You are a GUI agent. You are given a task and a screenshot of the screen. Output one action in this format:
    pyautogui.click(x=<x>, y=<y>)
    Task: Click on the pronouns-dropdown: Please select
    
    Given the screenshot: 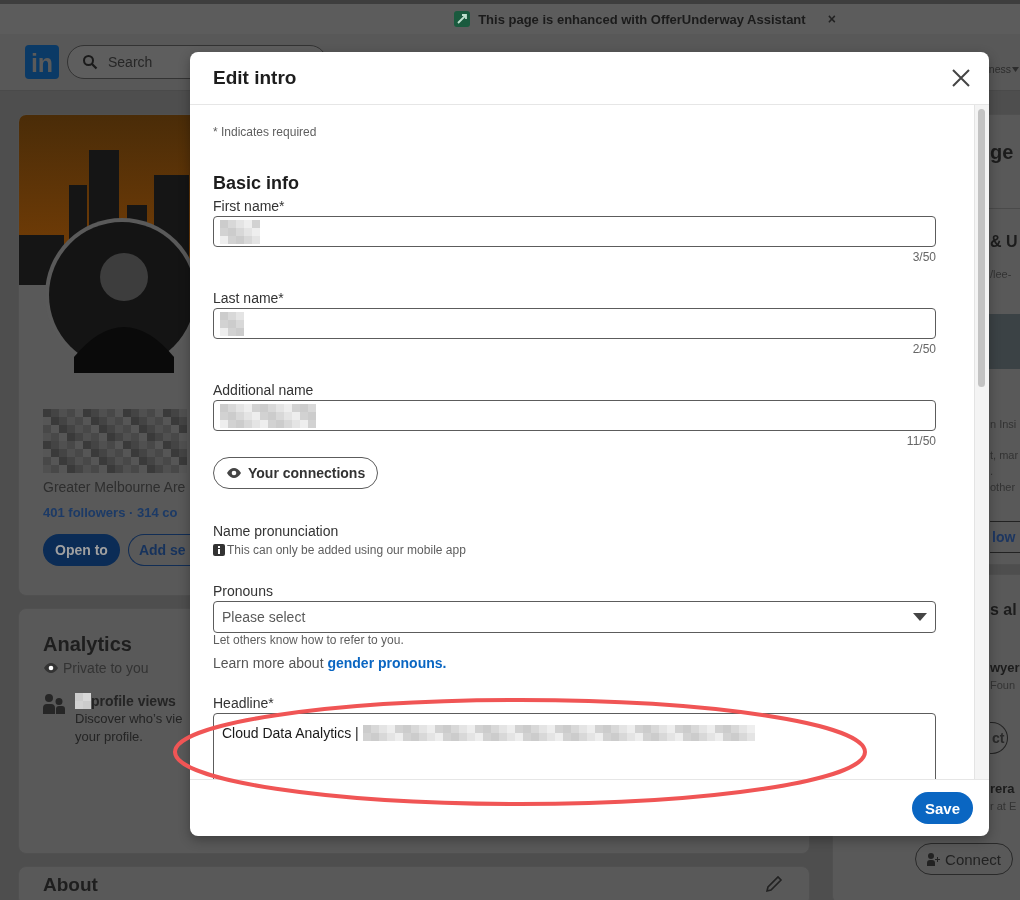 What is the action you would take?
    pyautogui.click(x=574, y=617)
    